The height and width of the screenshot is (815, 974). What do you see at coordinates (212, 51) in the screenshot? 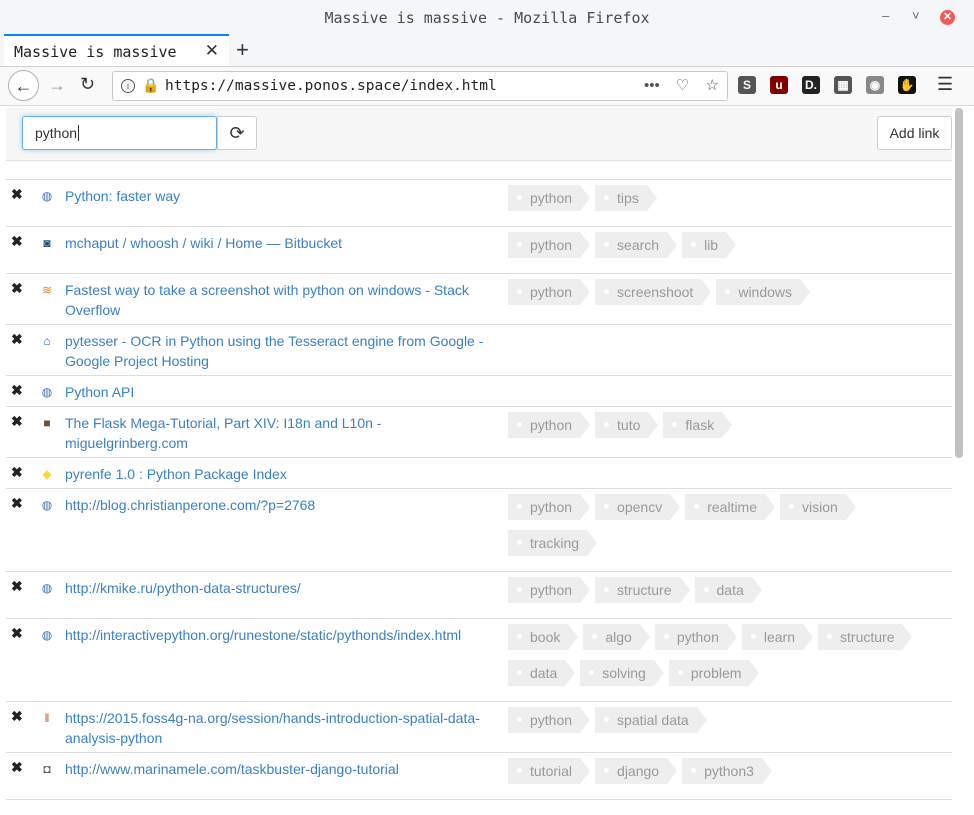
I see `tab-close-icon: ✕` at bounding box center [212, 51].